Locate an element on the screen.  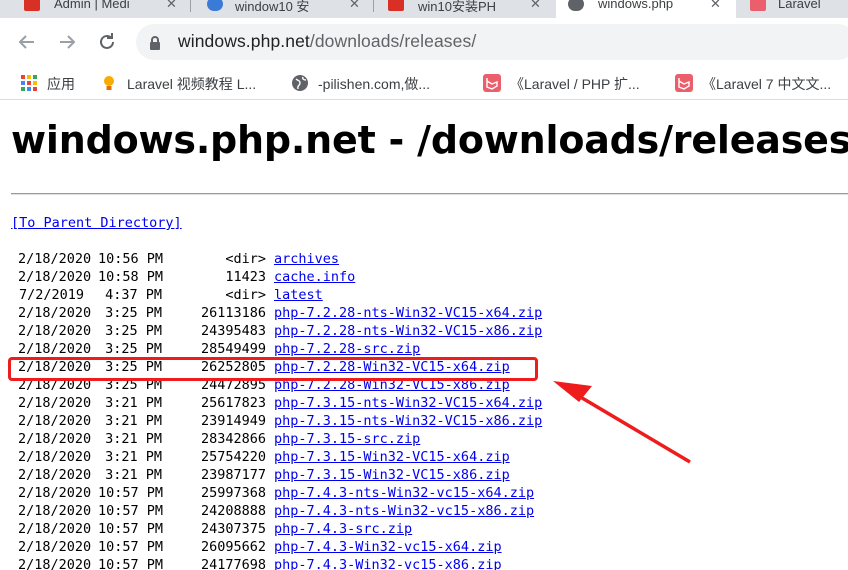
bookmark-apps: 应用 is located at coordinates (55, 83).